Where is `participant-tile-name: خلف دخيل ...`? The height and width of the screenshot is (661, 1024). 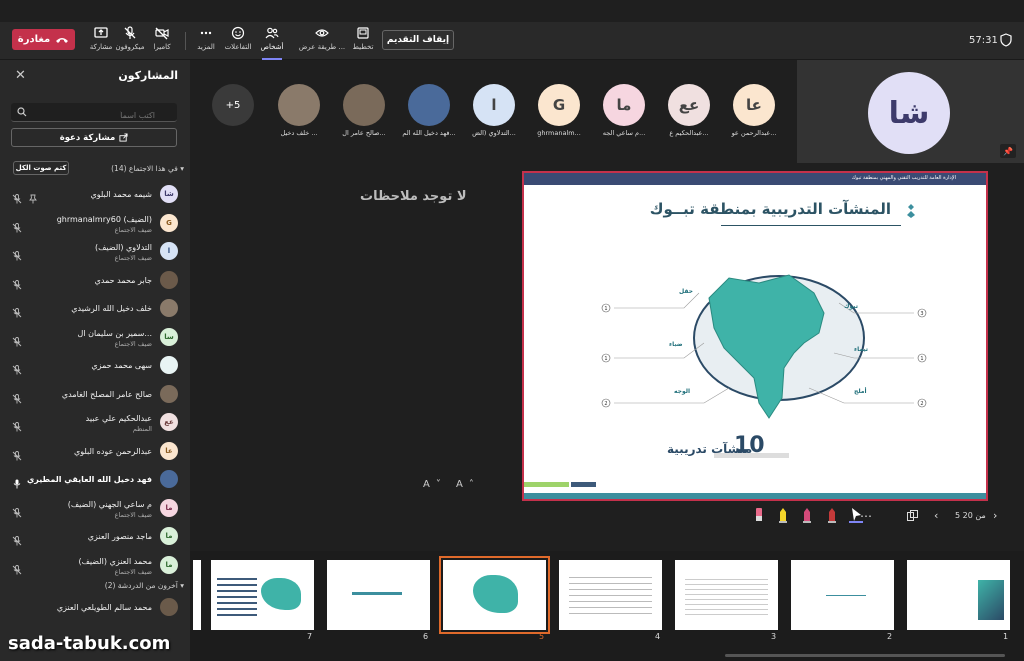
participant-tile-name: خلف دخيل ... is located at coordinates (299, 133).